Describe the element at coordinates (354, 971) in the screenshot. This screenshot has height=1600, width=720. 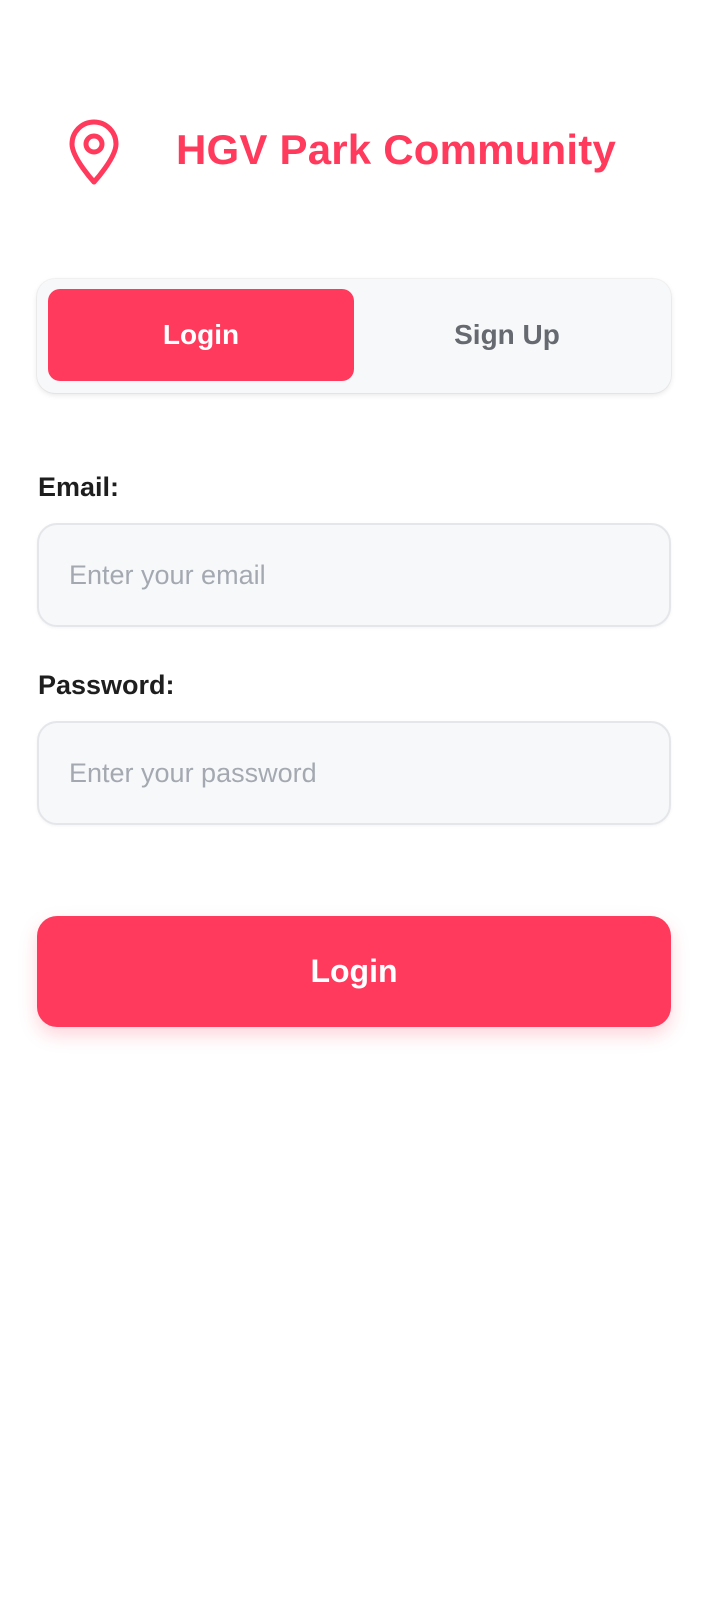
I see `login-button: Login` at that location.